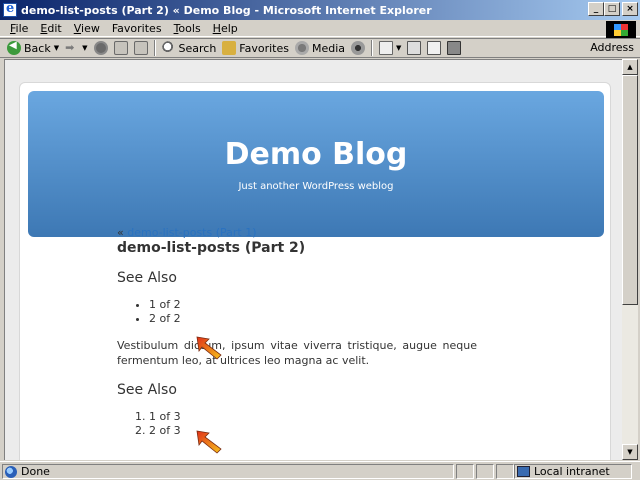 The width and height of the screenshot is (640, 480). I want to click on mail-button: ▼, so click(390, 48).